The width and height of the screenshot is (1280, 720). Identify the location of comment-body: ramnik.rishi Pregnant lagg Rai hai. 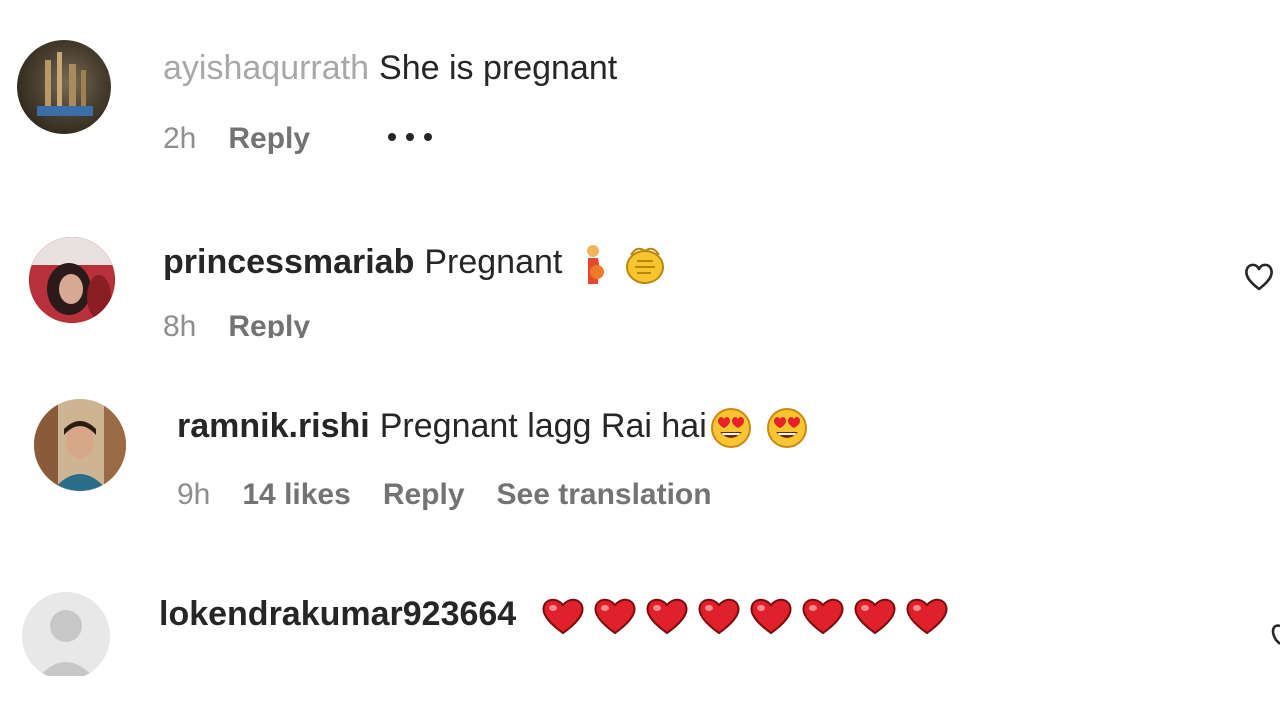
(493, 428).